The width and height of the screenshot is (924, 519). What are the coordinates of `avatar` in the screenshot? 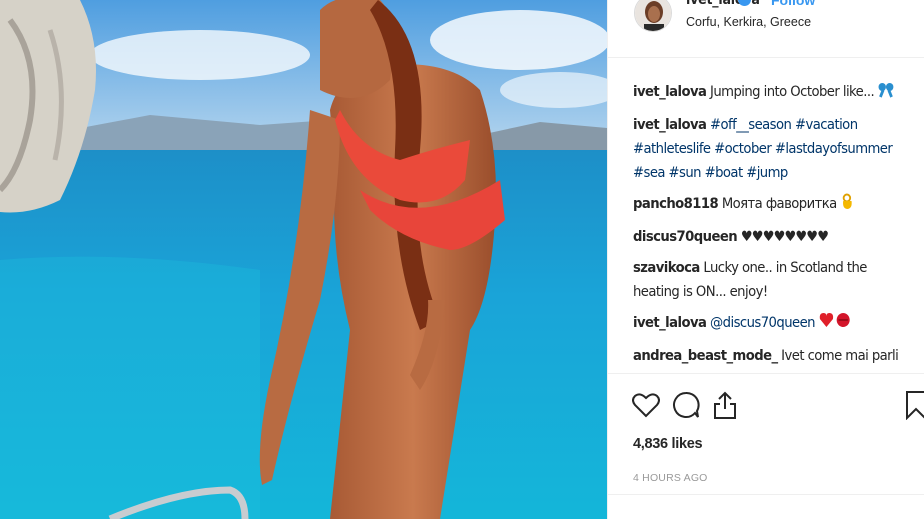 It's located at (653, 16).